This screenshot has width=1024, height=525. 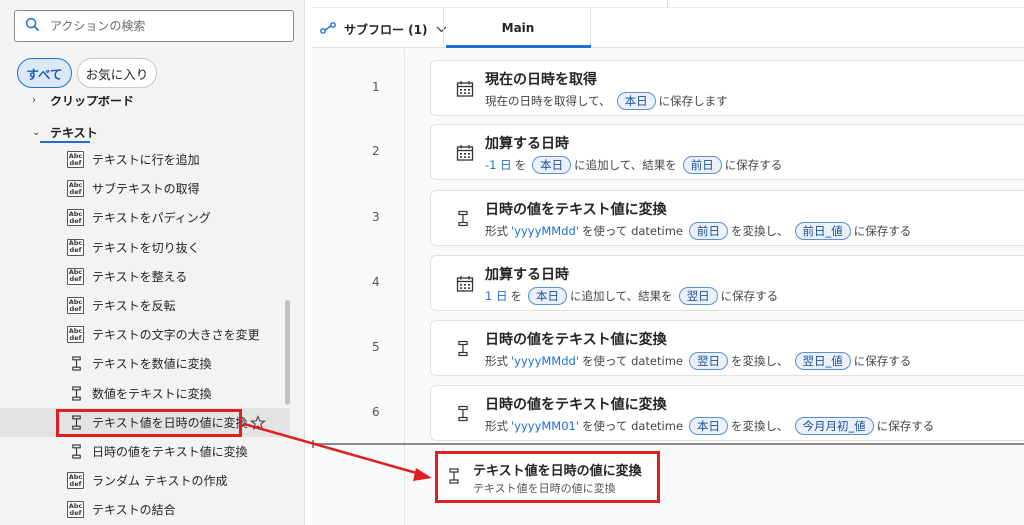 I want to click on tree-action-label: テキストに行を追加, so click(x=146, y=160).